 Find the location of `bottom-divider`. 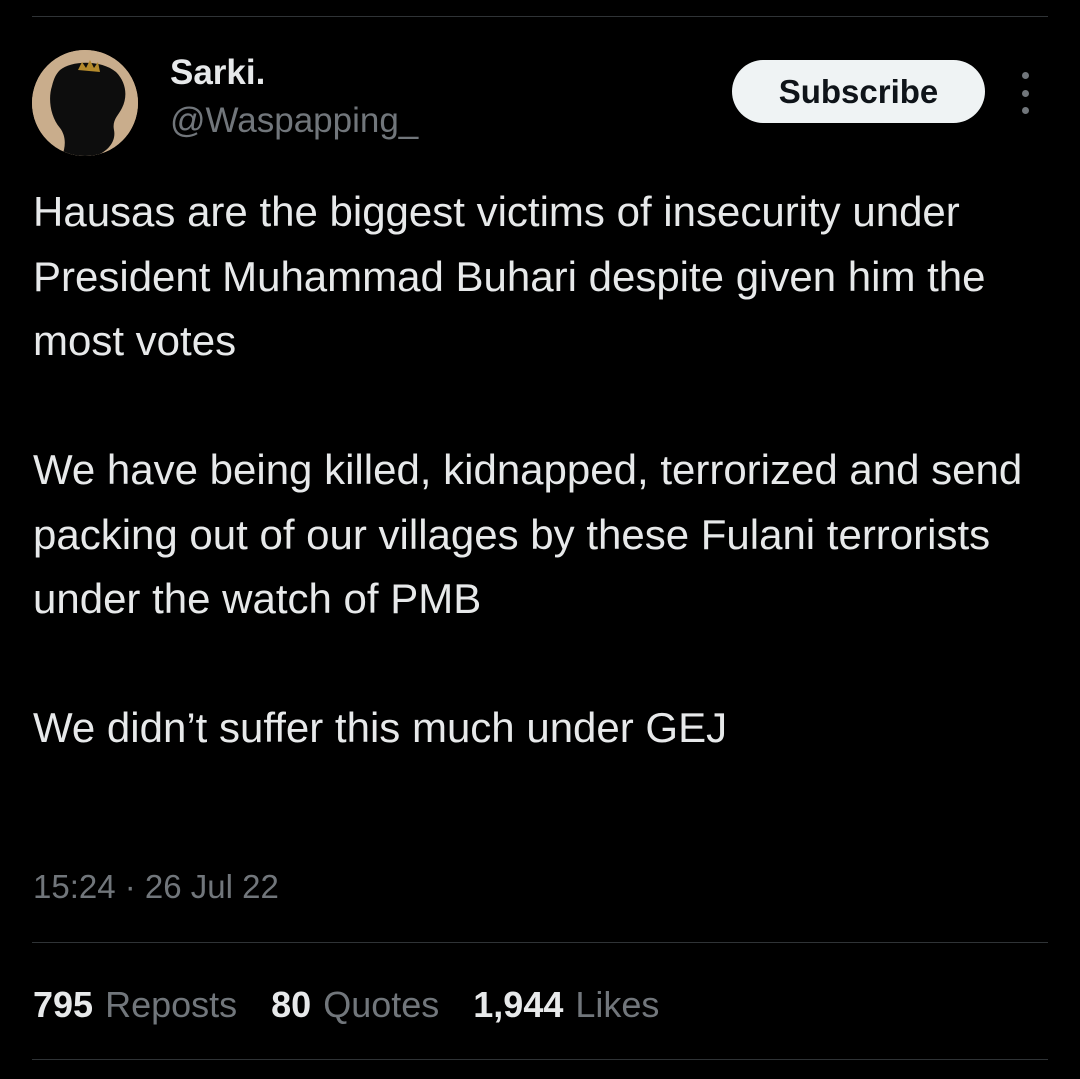

bottom-divider is located at coordinates (540, 1059).